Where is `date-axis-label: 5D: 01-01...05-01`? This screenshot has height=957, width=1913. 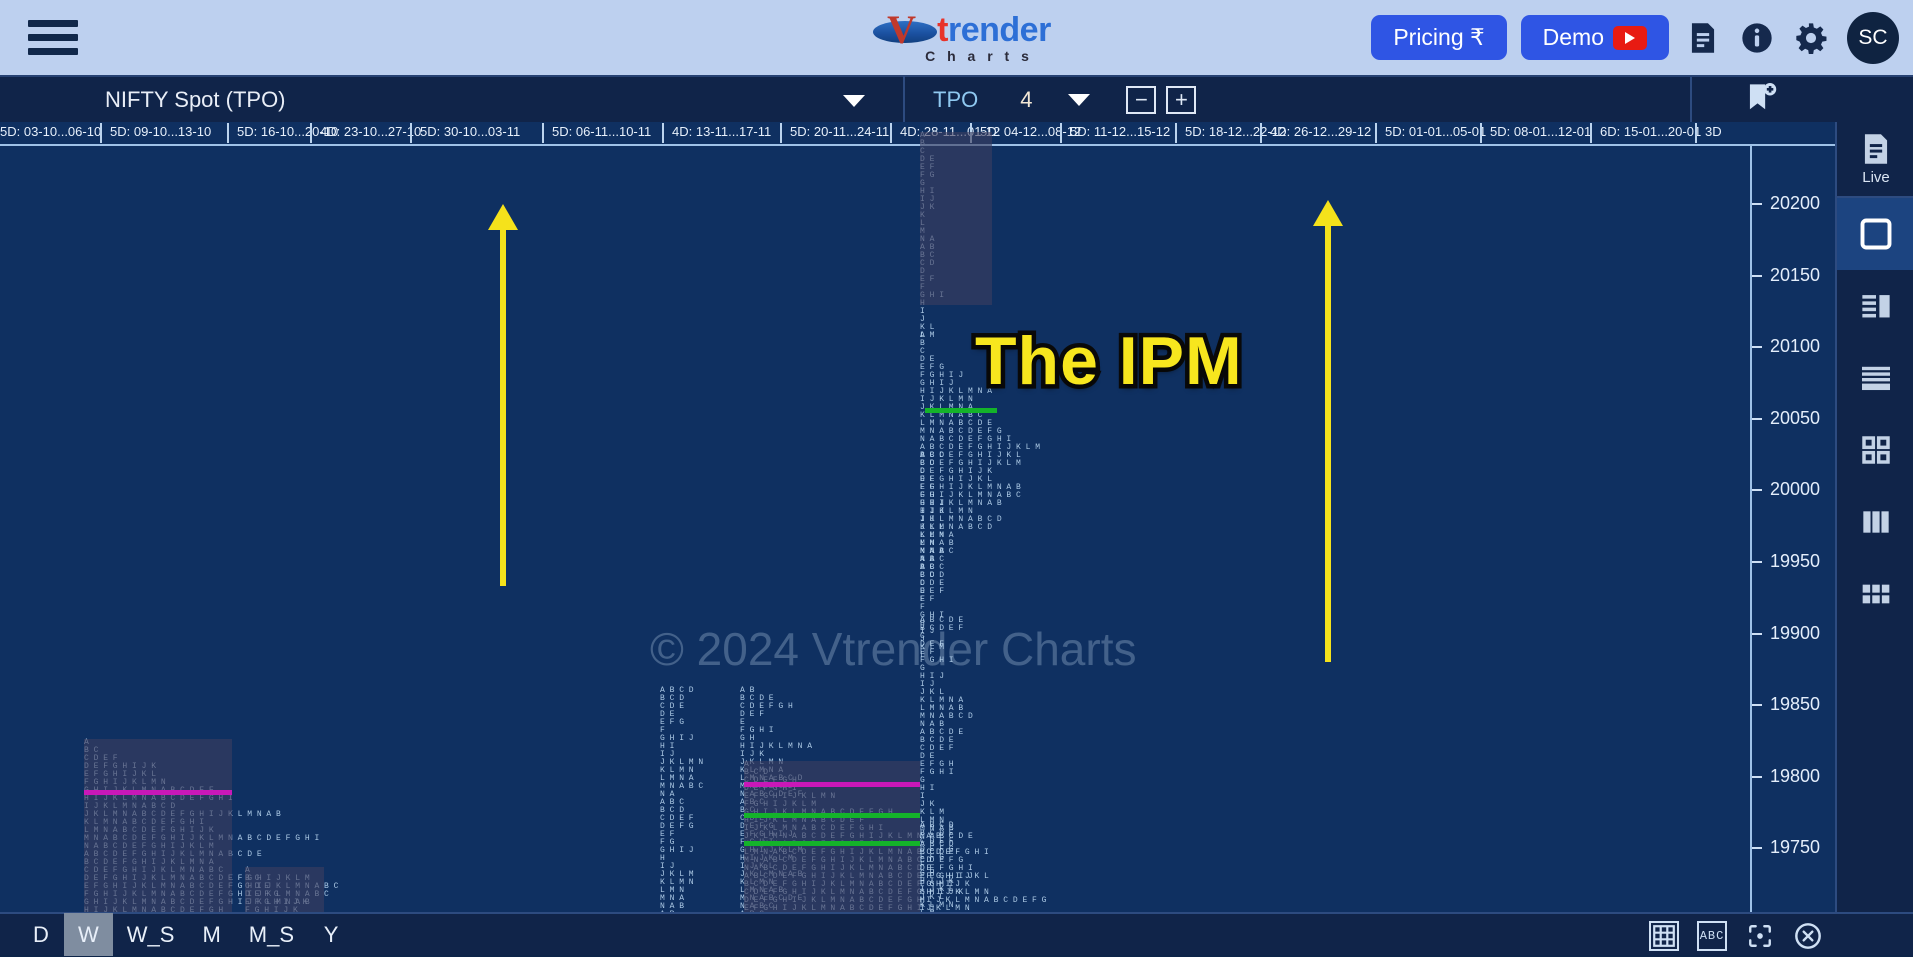
date-axis-label: 5D: 01-01...05-01 is located at coordinates (1435, 131).